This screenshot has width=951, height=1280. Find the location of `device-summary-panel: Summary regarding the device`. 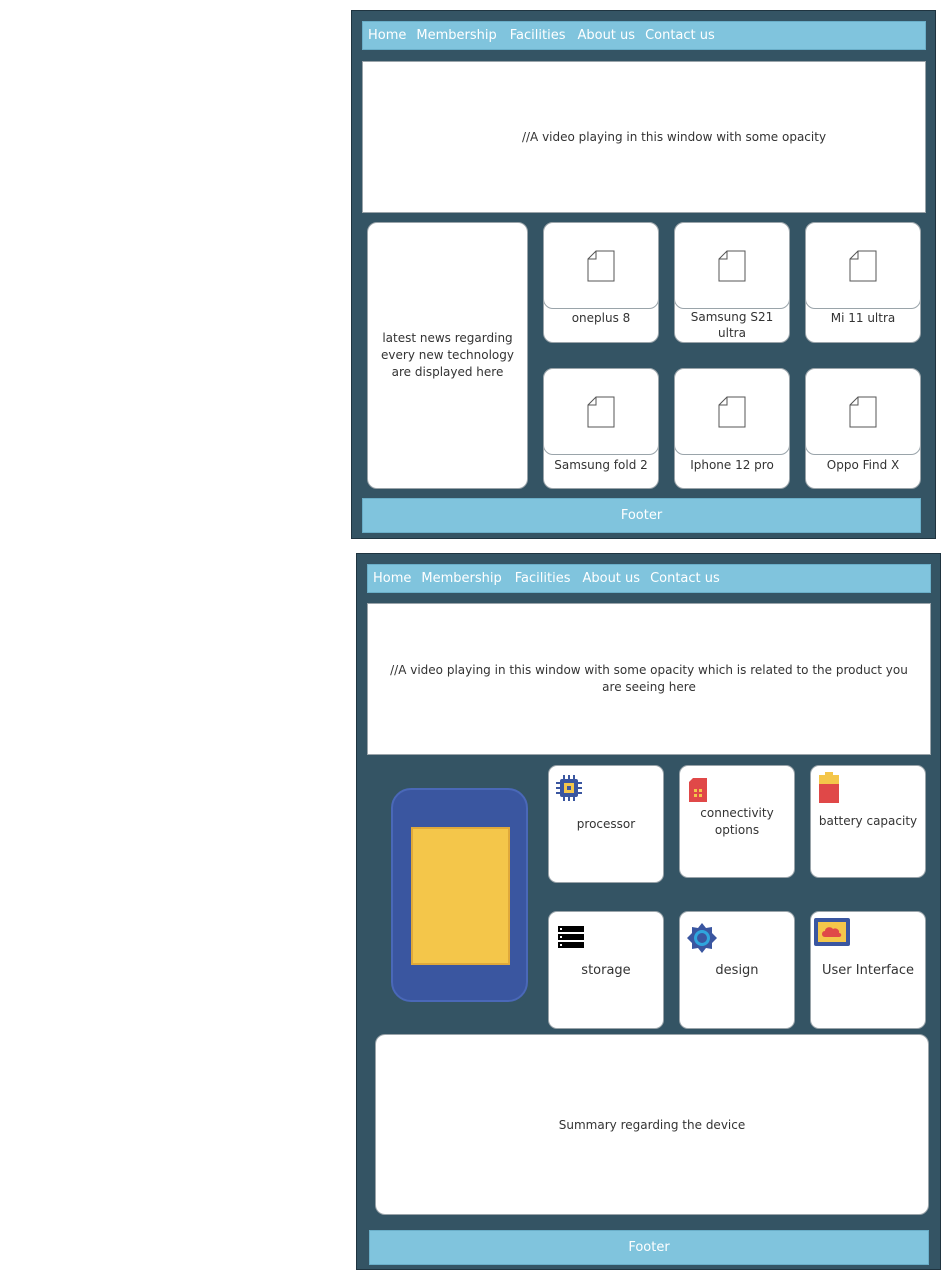

device-summary-panel: Summary regarding the device is located at coordinates (652, 1124).